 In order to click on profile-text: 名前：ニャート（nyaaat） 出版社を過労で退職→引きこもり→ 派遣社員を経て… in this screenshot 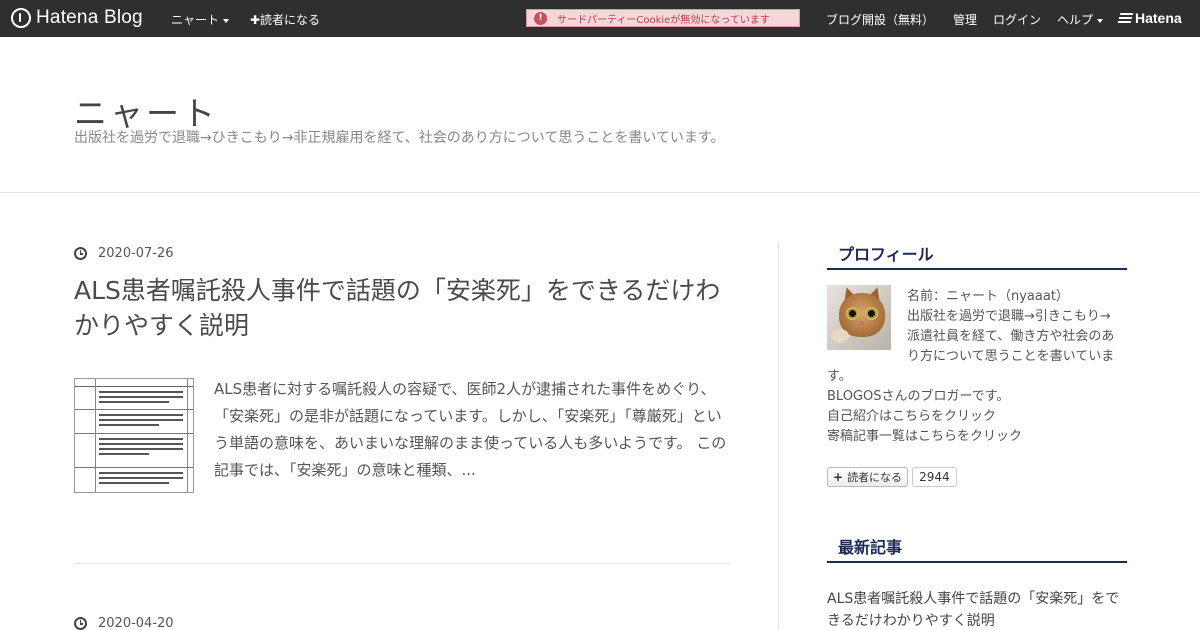, I will do `click(977, 367)`.